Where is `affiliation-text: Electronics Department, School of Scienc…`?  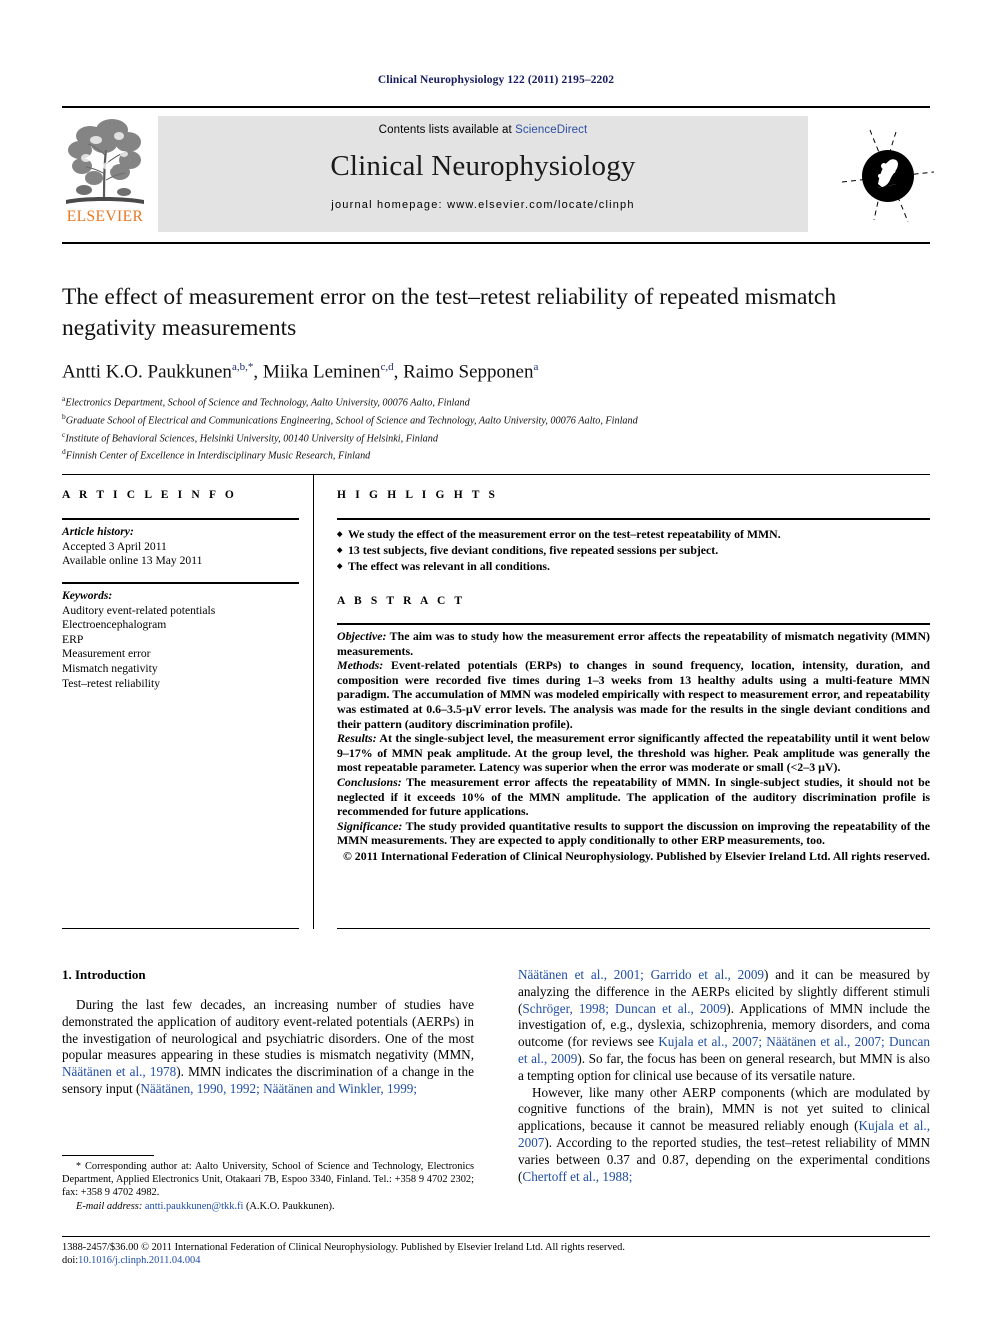
affiliation-text: Electronics Department, School of Scienc… is located at coordinates (267, 403).